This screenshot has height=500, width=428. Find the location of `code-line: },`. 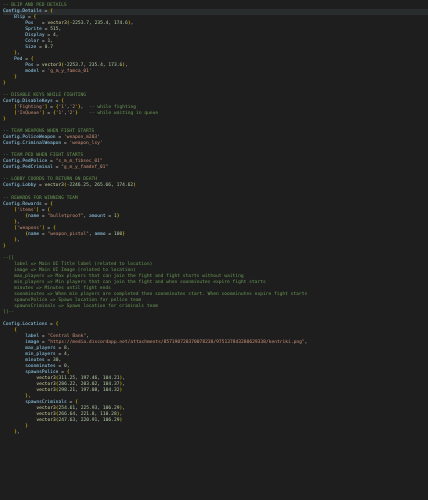

code-line: }, is located at coordinates (215, 433).